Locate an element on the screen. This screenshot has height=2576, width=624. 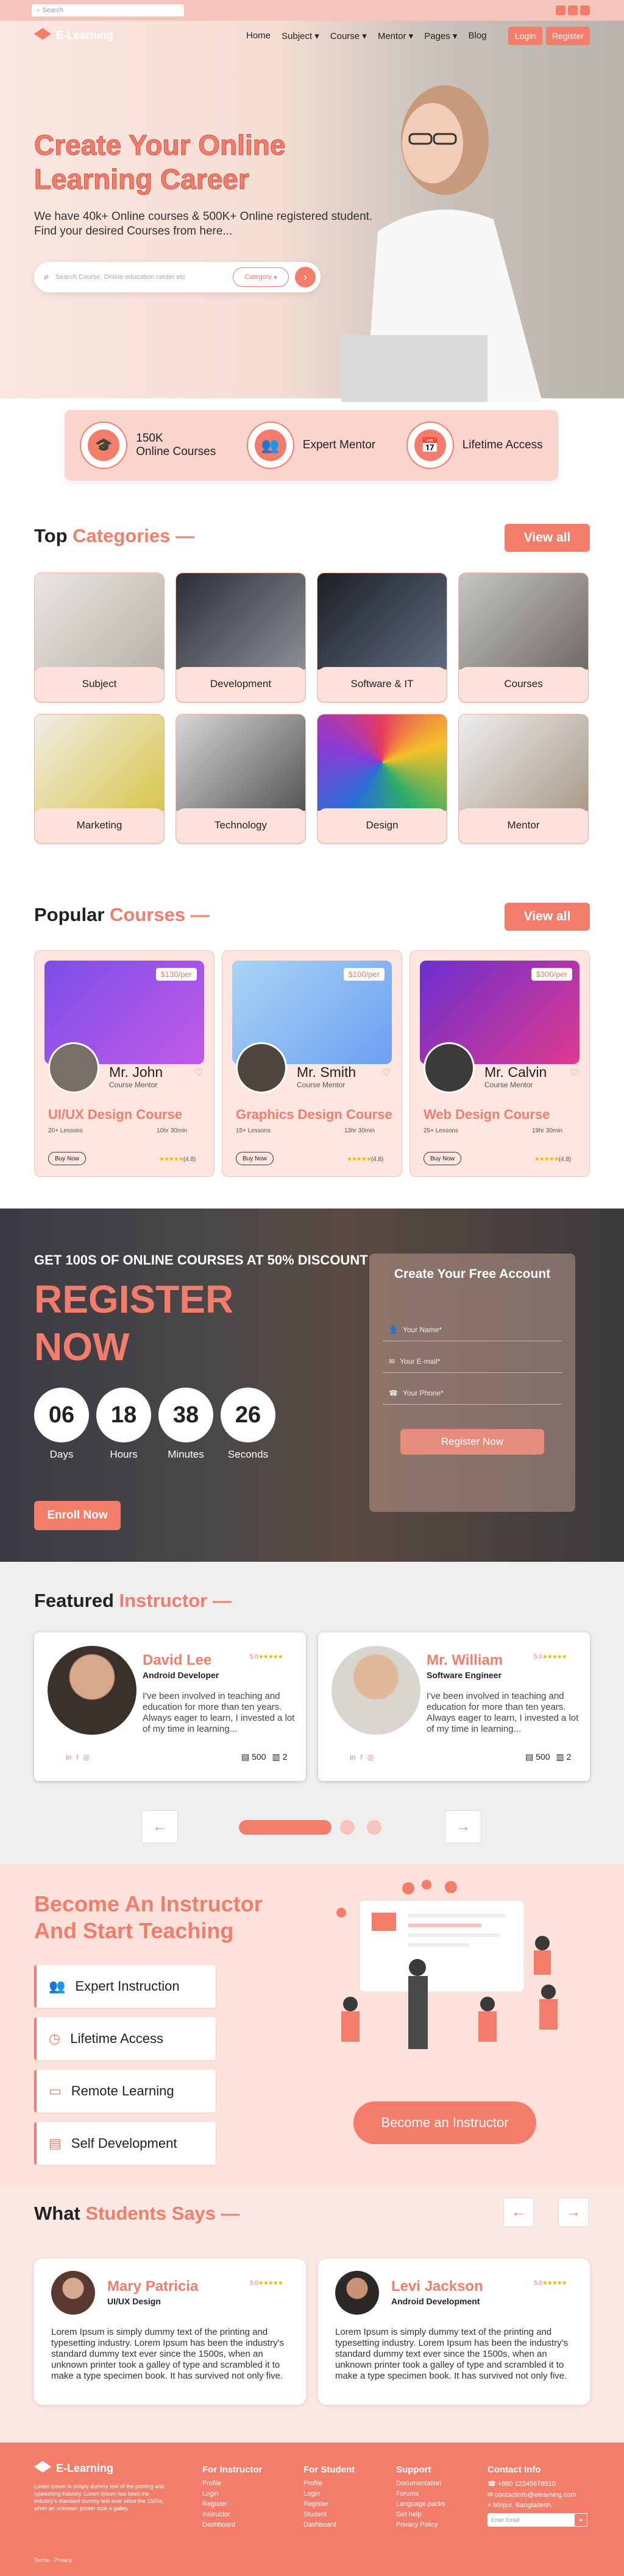
category-card-technology: Technology is located at coordinates (241, 779).